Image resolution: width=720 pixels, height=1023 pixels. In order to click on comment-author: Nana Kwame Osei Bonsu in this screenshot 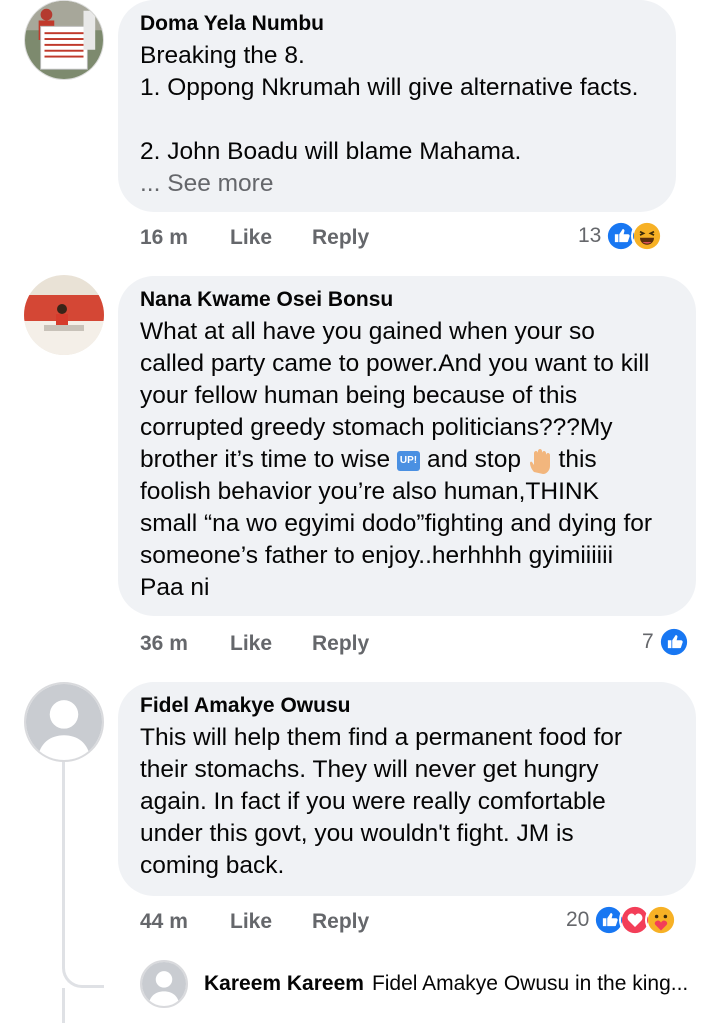, I will do `click(407, 300)`.